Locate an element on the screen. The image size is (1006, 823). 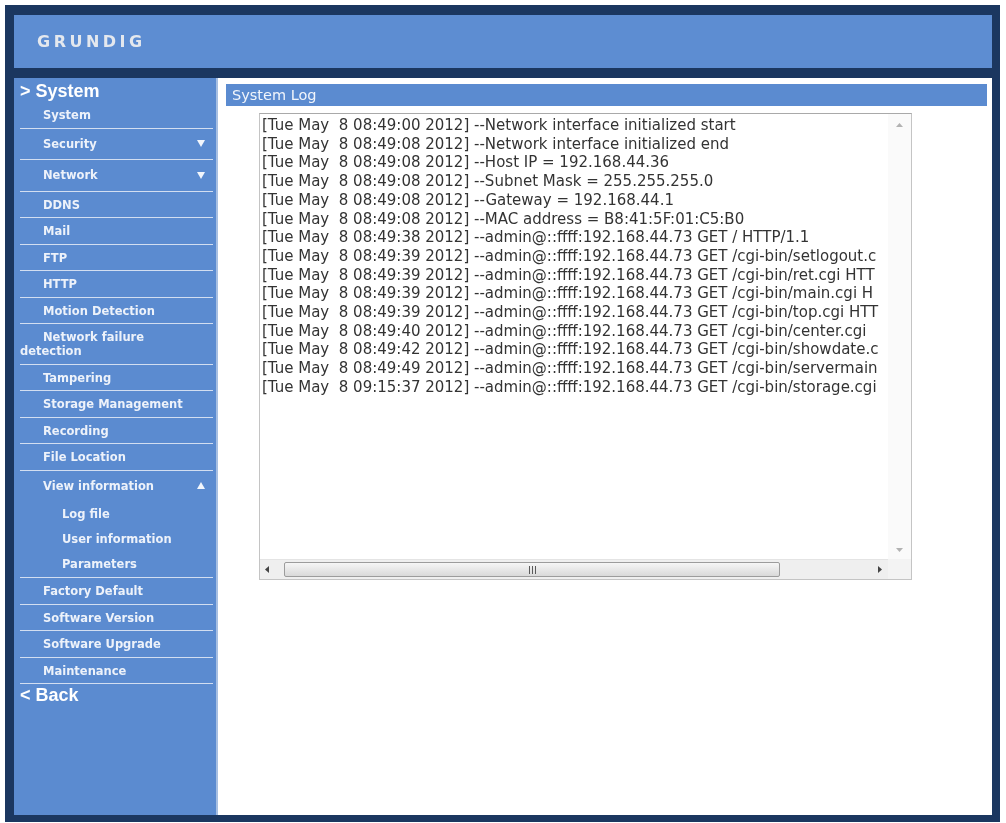
log-entry: [Tue May 8 08:49:00 2012] --Network interface initialized start is located at coordinates (499, 125).